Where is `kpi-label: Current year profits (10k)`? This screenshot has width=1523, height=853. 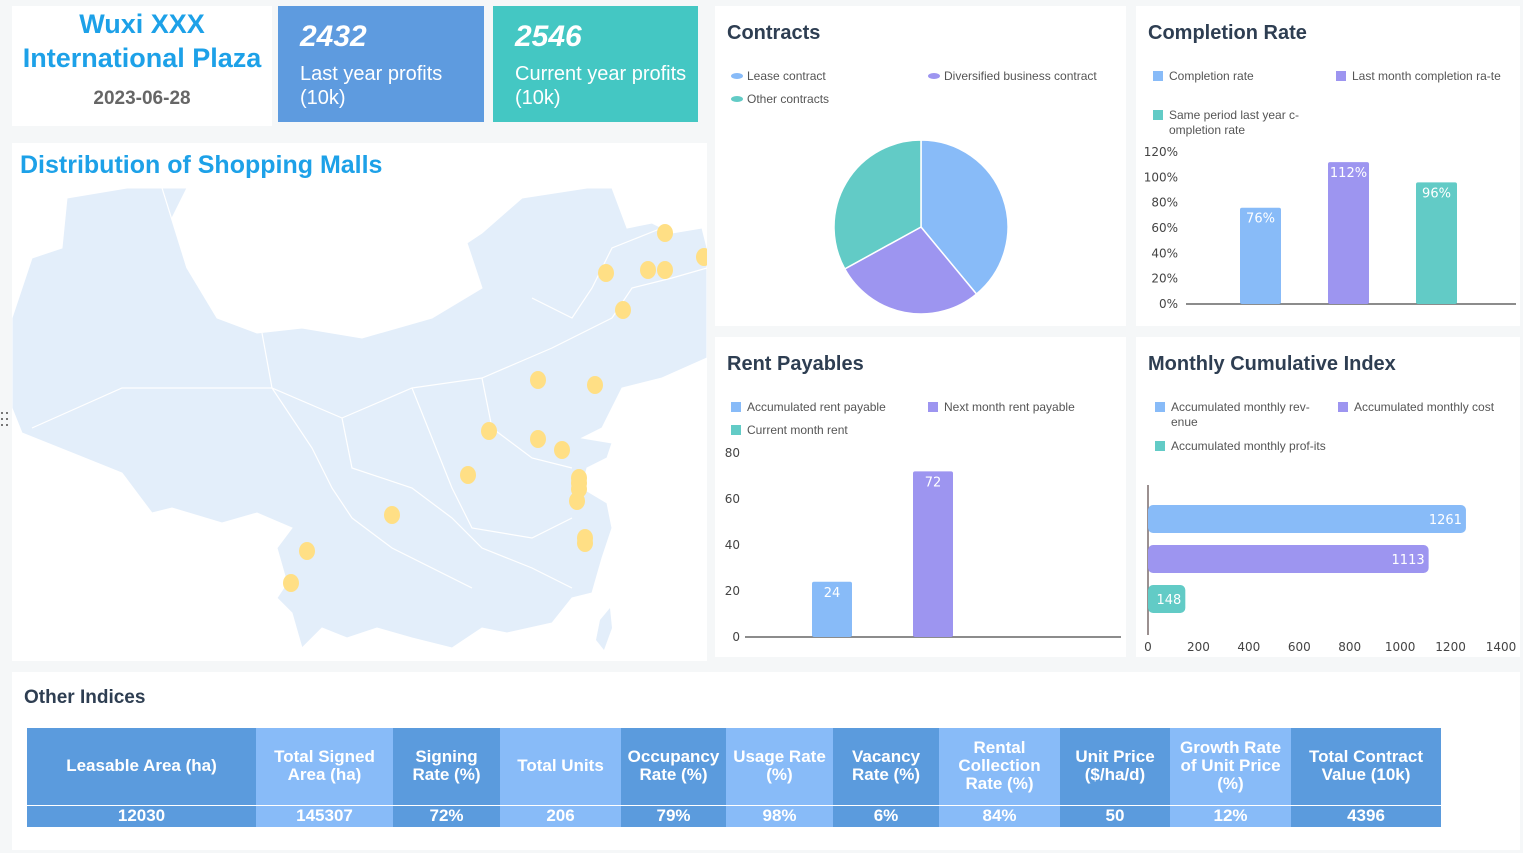
kpi-label: Current year profits (10k) is located at coordinates (601, 86).